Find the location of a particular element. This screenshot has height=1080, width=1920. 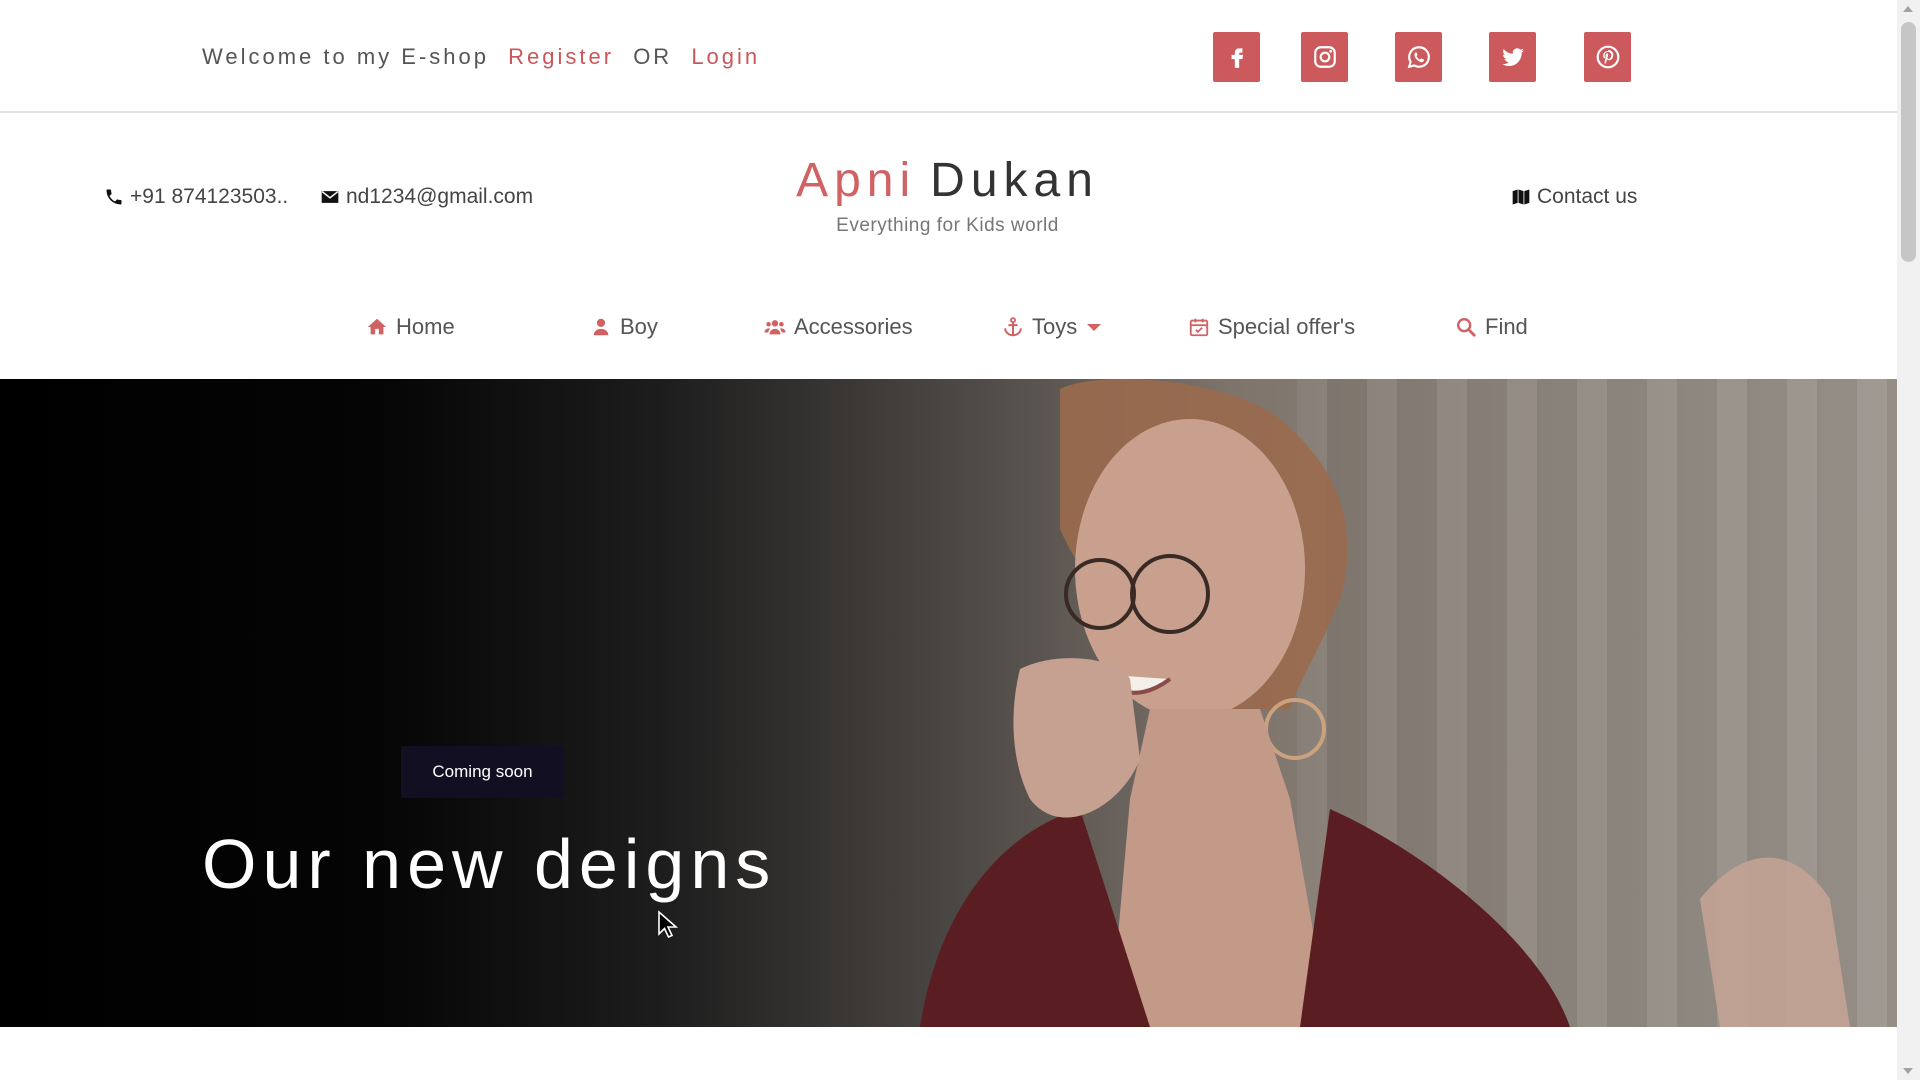

brand-name-part1: Apni is located at coordinates (856, 180).